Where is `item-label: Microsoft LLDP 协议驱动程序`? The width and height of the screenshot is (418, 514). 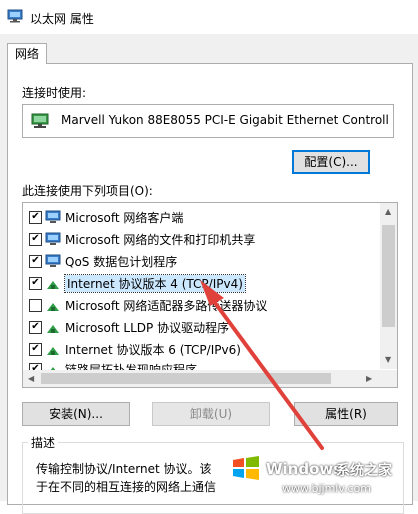
item-label: Microsoft LLDP 协议驱动程序 is located at coordinates (147, 328).